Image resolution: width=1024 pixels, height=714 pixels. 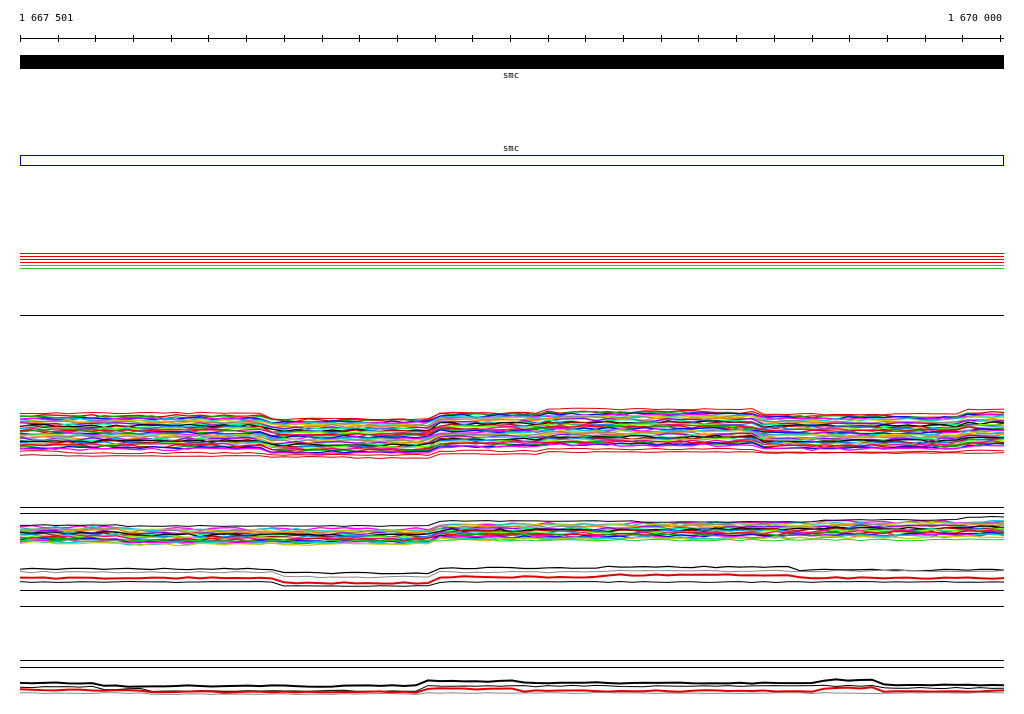 I want to click on gene-label-track1: smc, so click(x=511, y=76).